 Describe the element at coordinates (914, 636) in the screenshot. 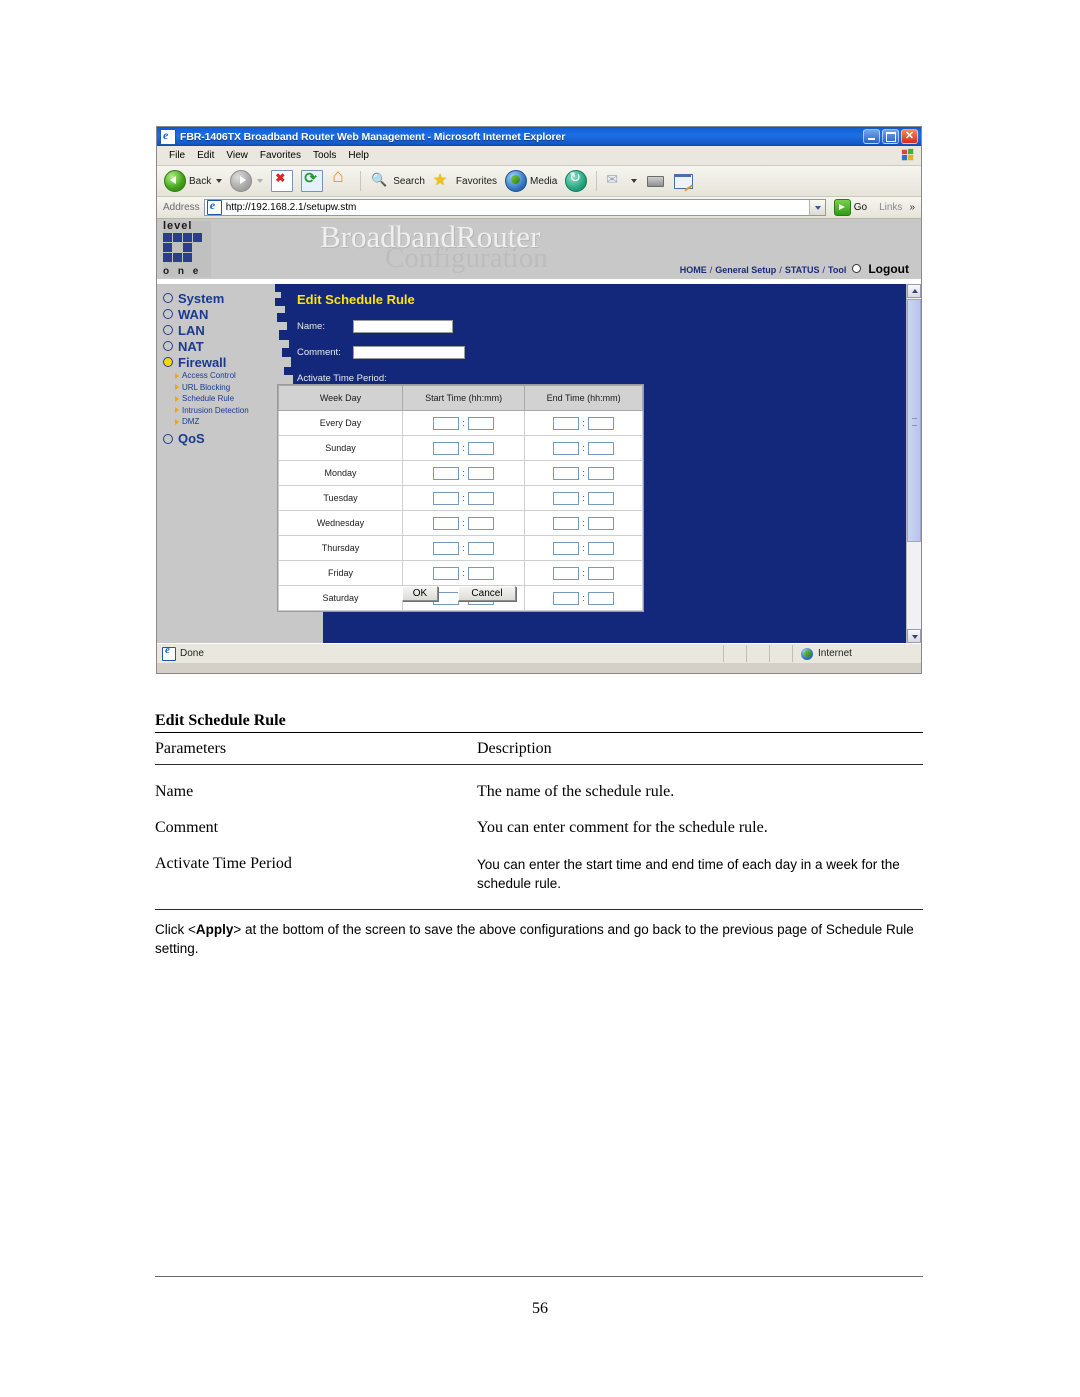

I see `scroll-down-button` at that location.